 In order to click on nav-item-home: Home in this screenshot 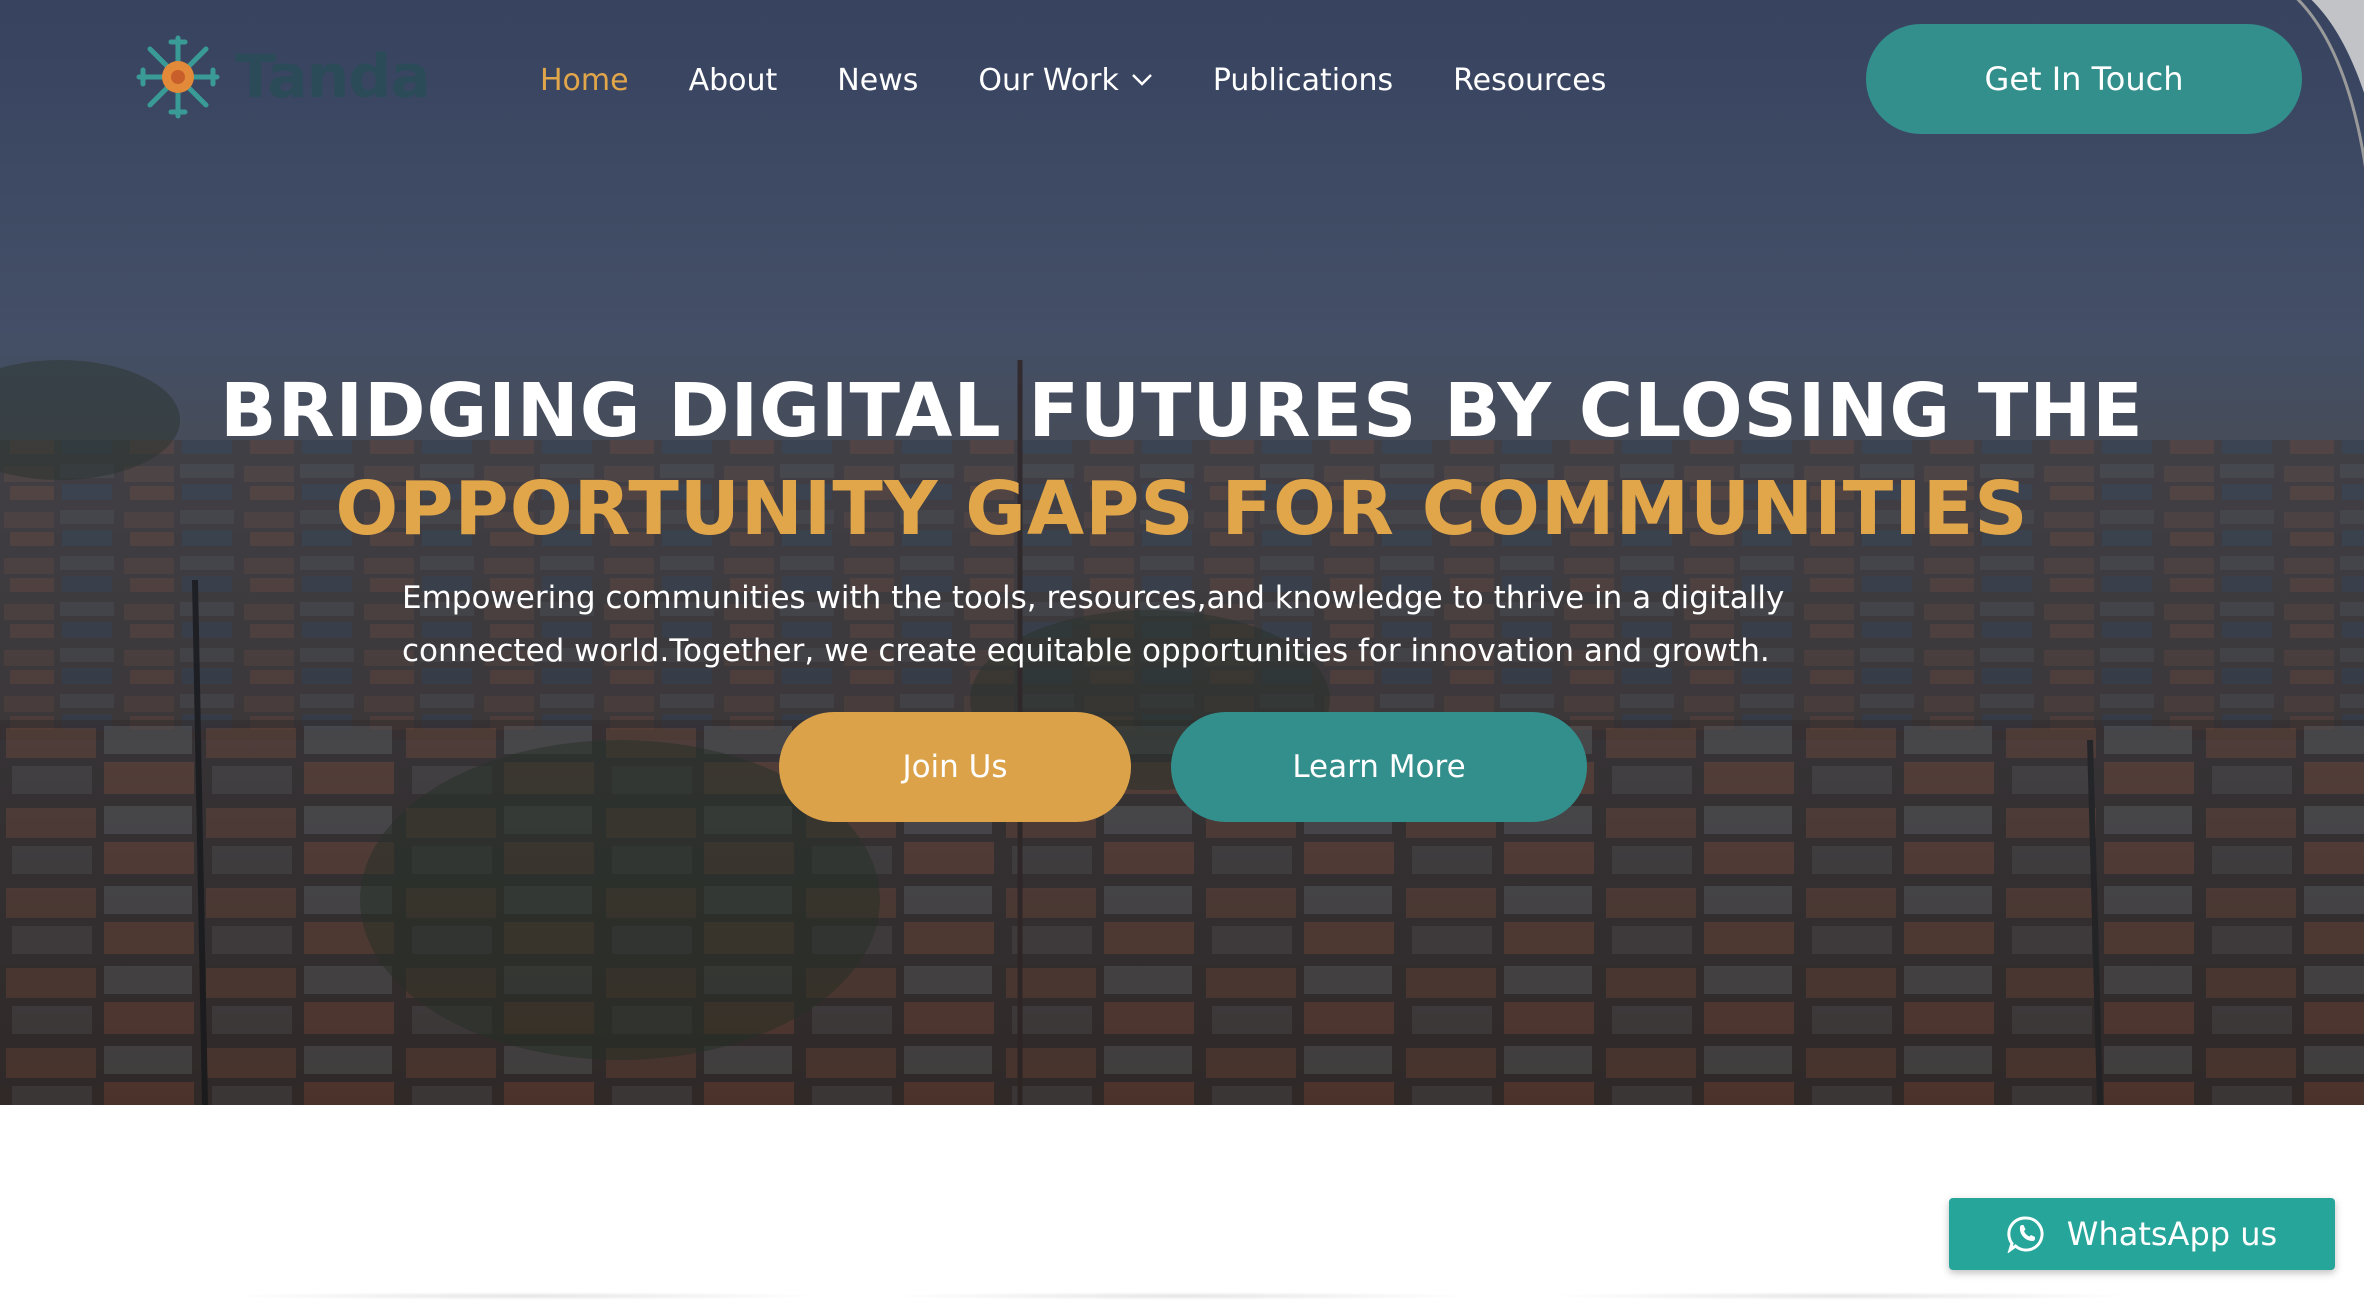, I will do `click(584, 80)`.